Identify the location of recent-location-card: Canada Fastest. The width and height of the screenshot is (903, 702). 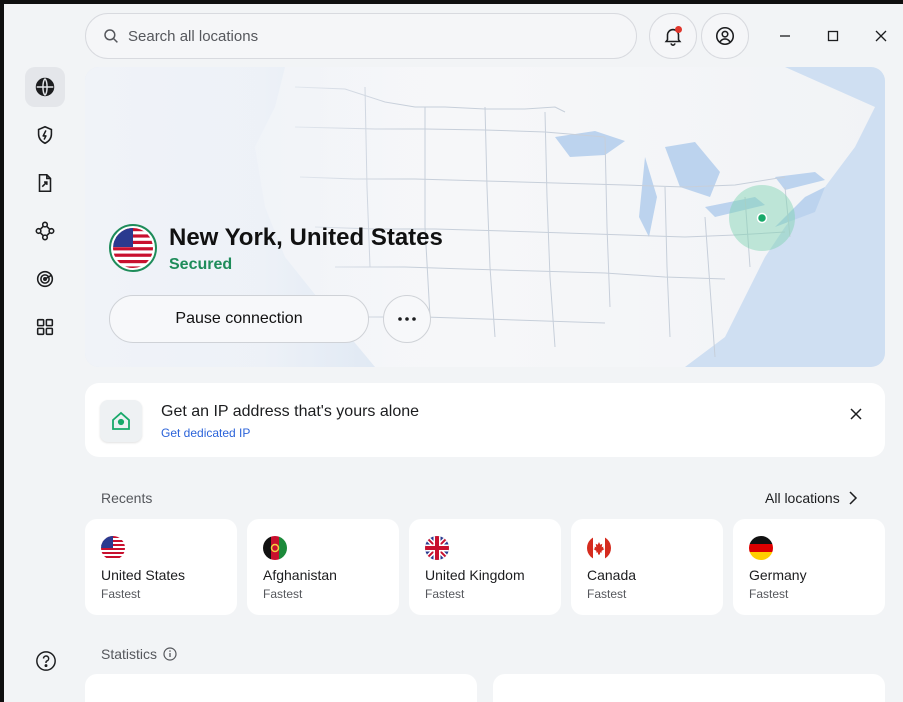
(647, 567).